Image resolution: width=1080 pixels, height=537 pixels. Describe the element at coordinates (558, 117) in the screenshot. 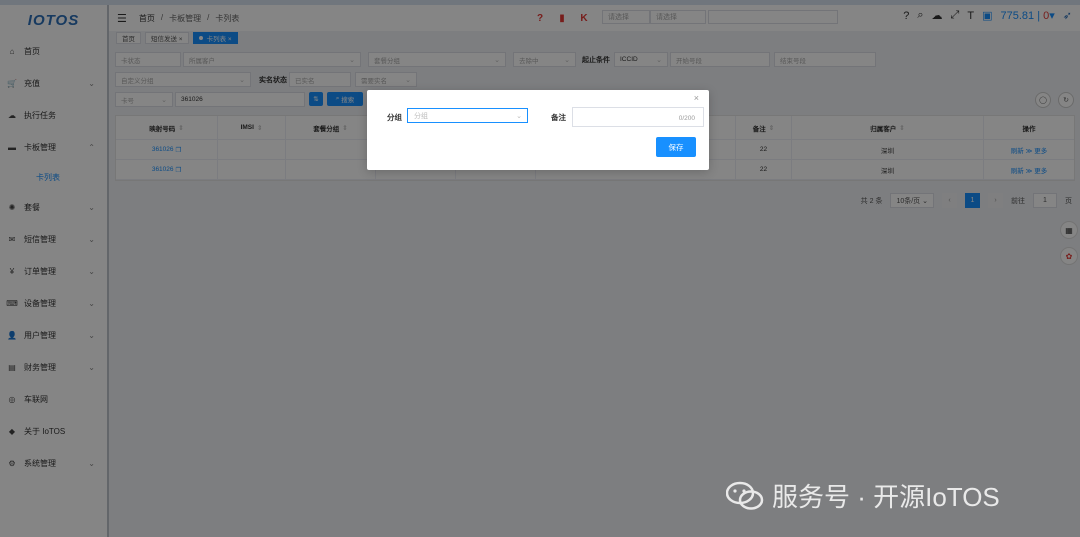

I see `remark-label: 备注` at that location.